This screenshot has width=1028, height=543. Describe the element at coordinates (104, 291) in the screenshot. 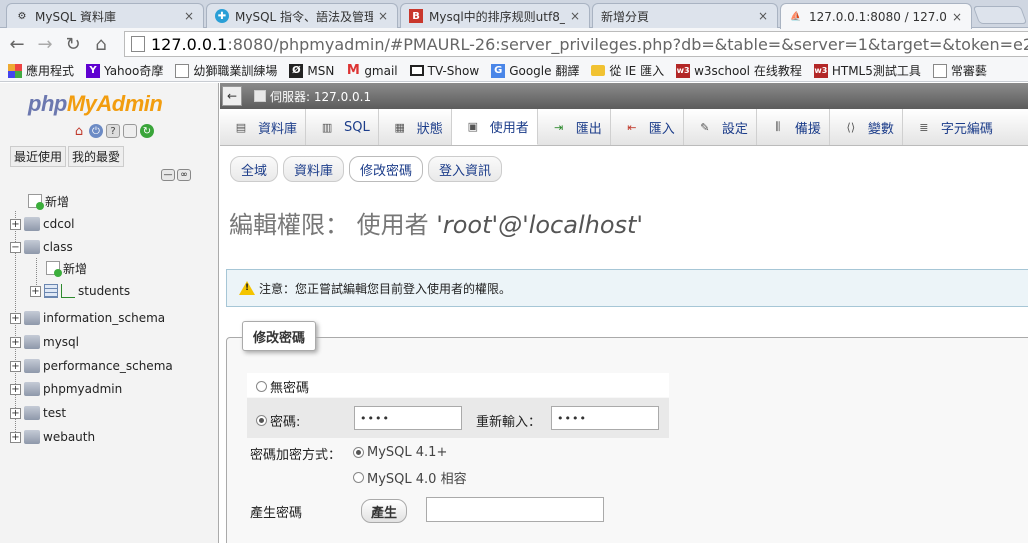

I see `tree-label: students` at that location.